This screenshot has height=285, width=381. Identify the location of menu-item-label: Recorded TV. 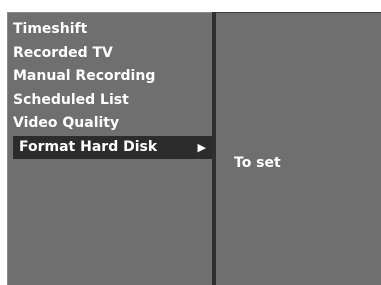
(63, 52).